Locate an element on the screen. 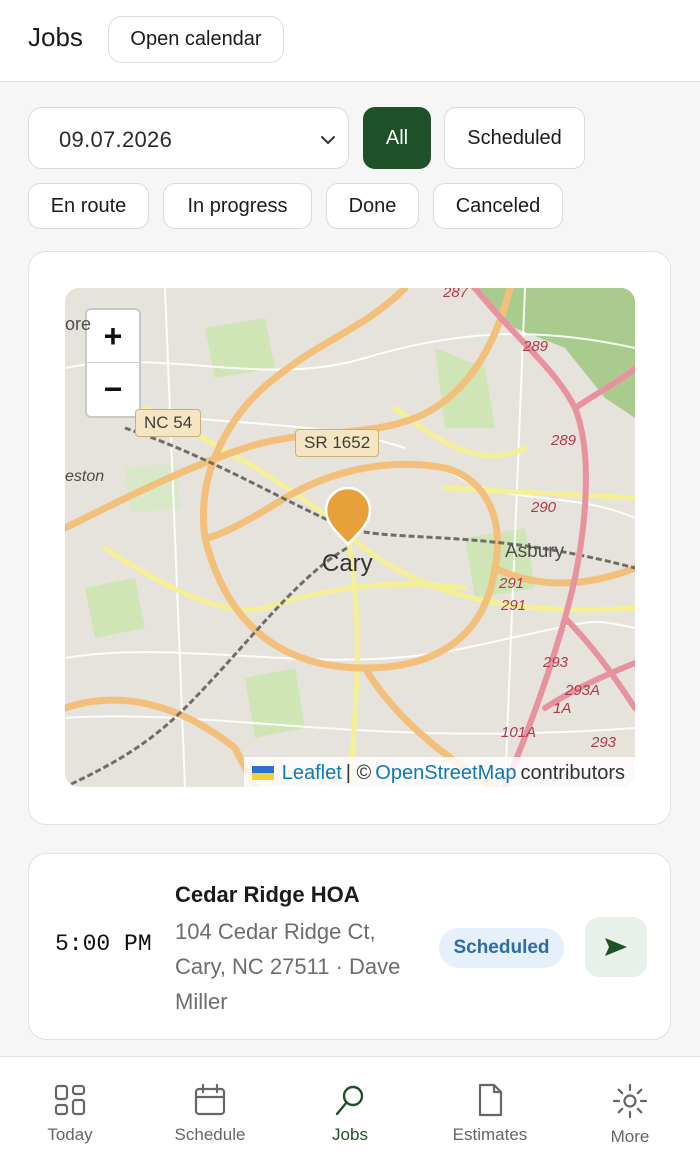 The height and width of the screenshot is (1169, 700). leaflet-link: Leaflet is located at coordinates (312, 773).